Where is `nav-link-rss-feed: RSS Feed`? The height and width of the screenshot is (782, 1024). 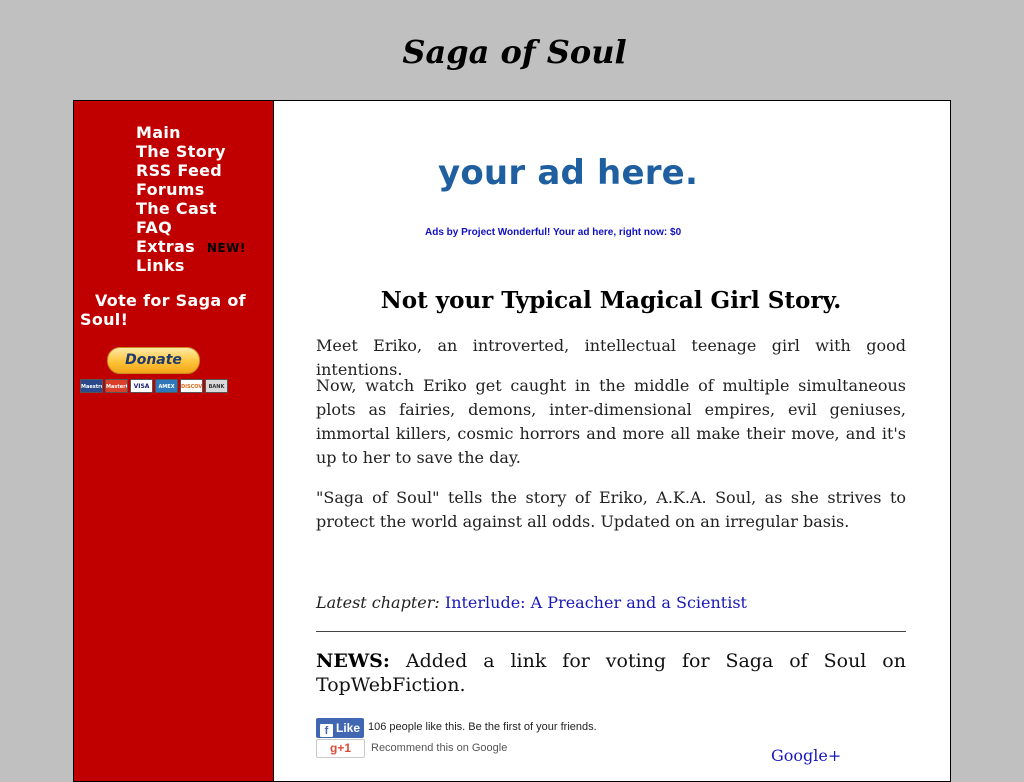 nav-link-rss-feed: RSS Feed is located at coordinates (179, 170).